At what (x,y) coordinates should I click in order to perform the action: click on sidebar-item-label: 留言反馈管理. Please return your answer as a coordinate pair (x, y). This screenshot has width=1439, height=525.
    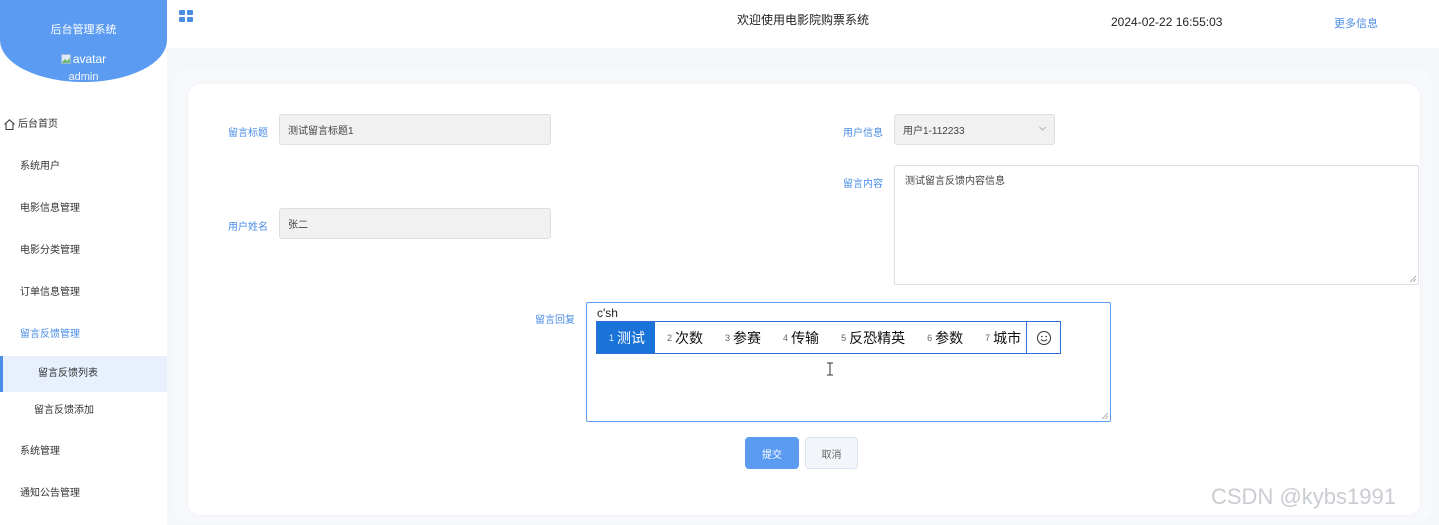
    Looking at the image, I should click on (50, 334).